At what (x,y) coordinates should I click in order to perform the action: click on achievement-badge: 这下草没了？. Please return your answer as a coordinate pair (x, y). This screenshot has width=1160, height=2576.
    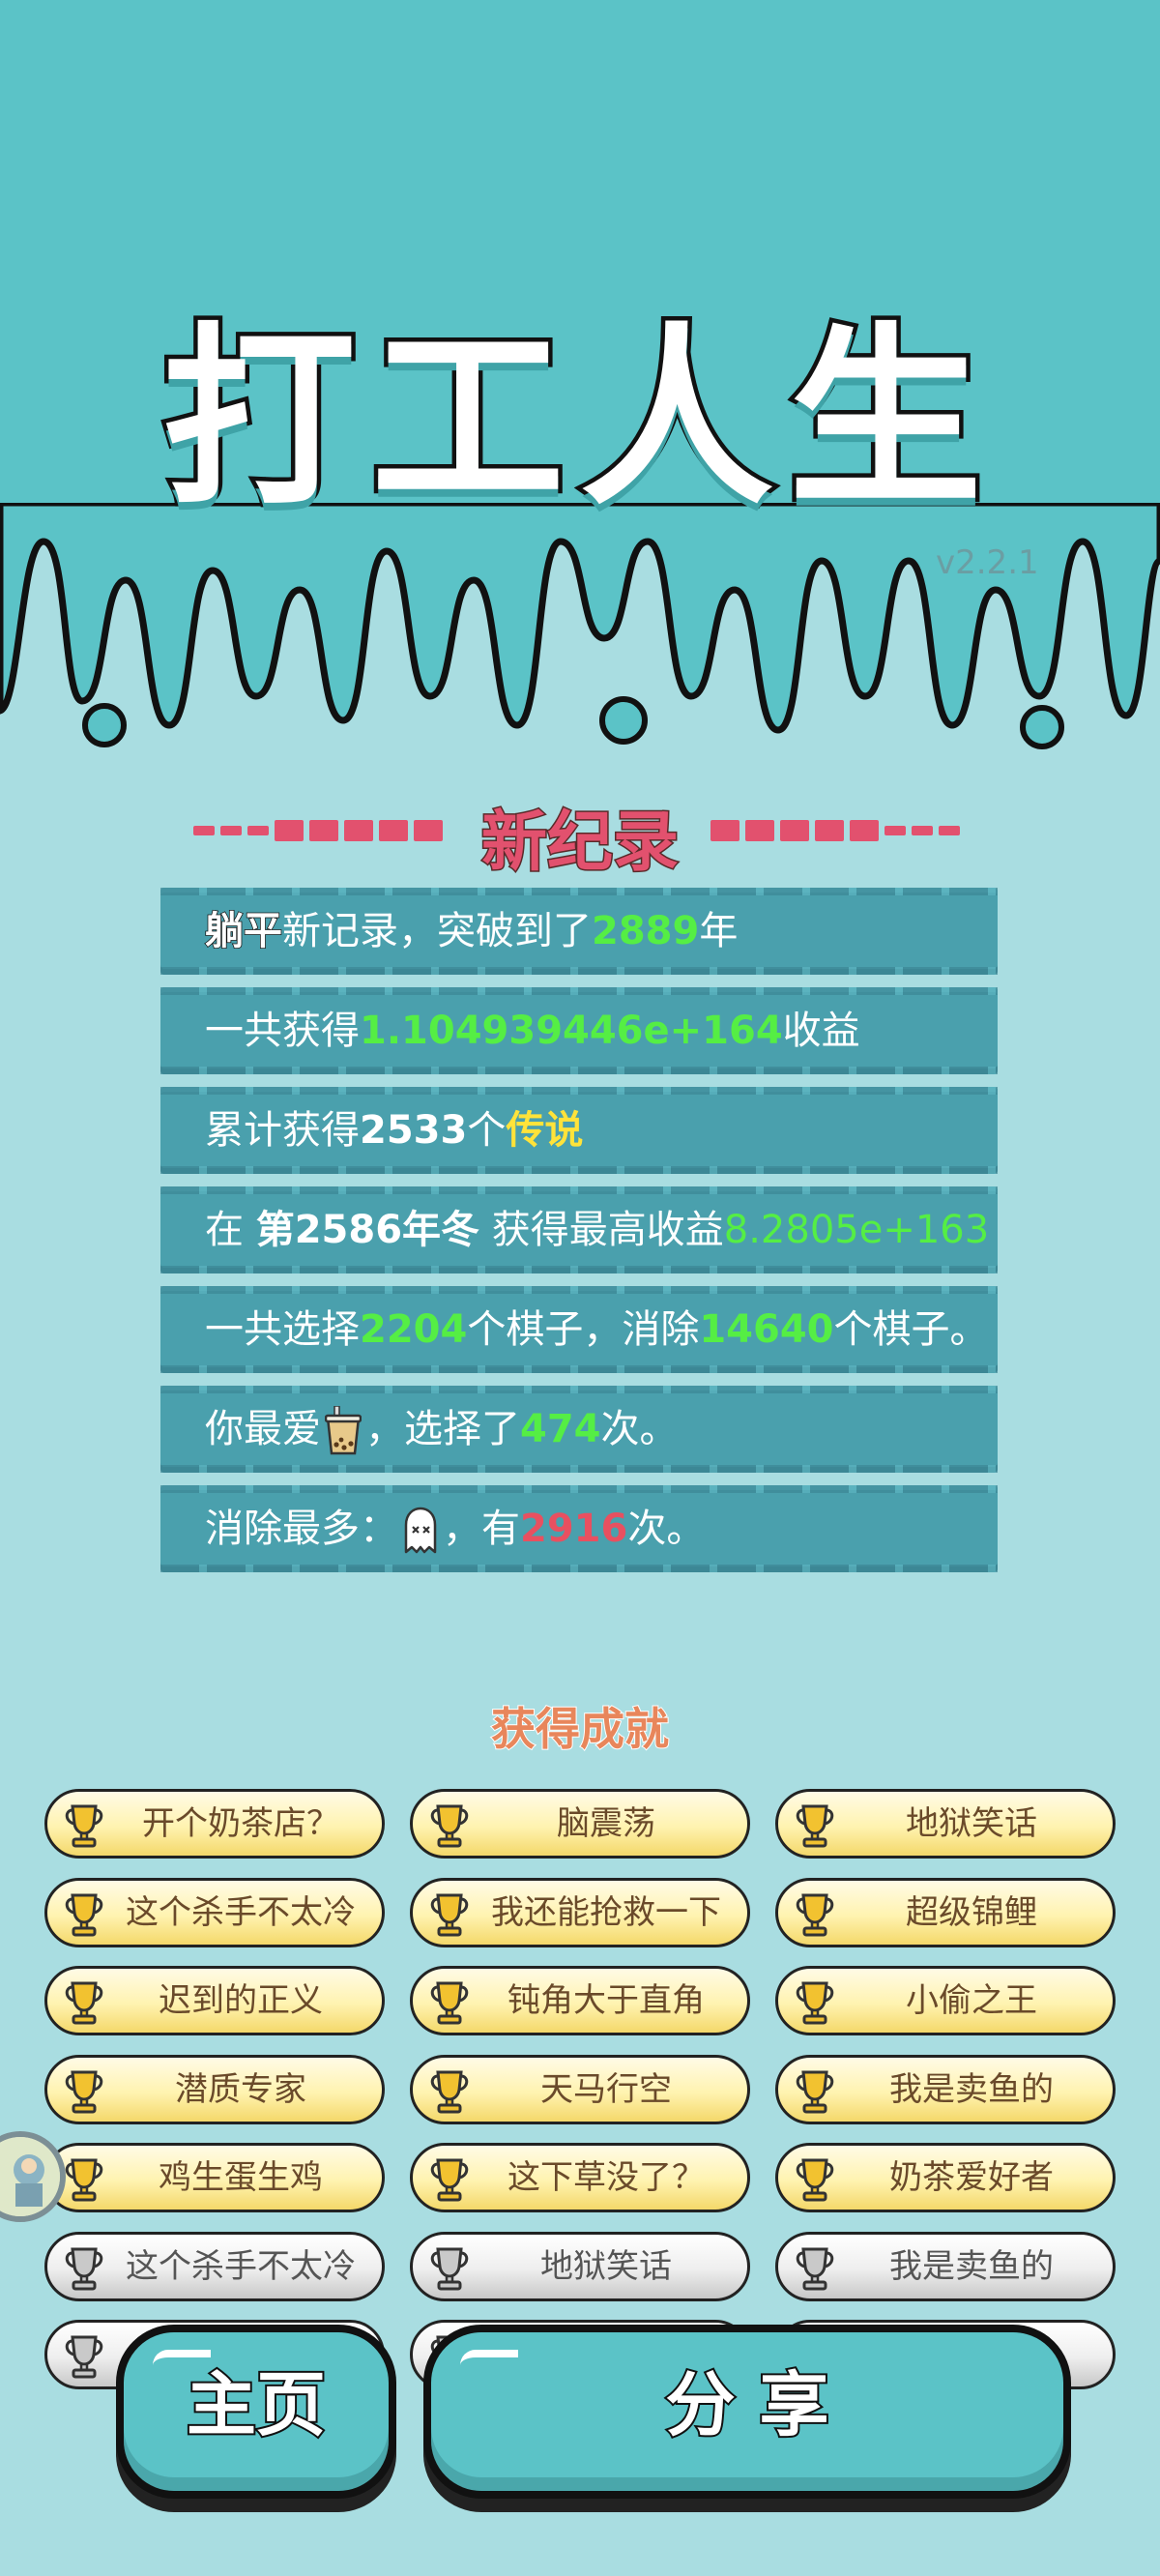
    Looking at the image, I should click on (580, 2177).